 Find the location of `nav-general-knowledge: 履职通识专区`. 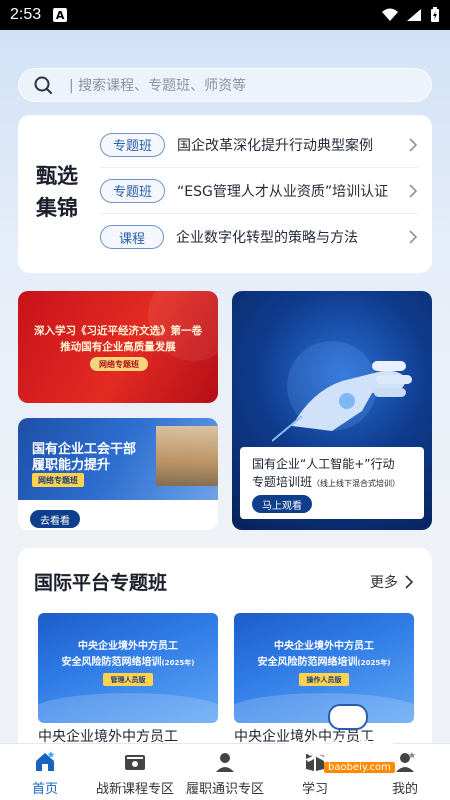

nav-general-knowledge: 履职通识专区 is located at coordinates (225, 772).